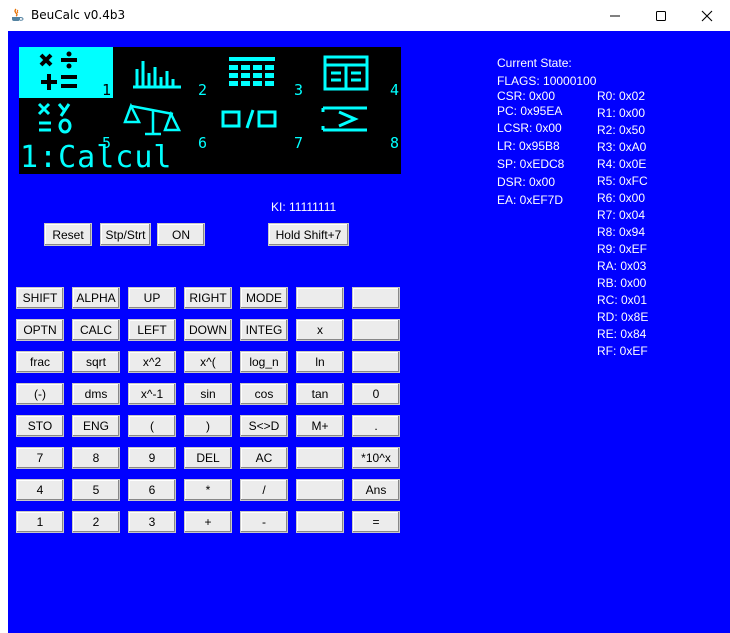  Describe the element at coordinates (394, 90) in the screenshot. I see `mode-number: 4` at that location.